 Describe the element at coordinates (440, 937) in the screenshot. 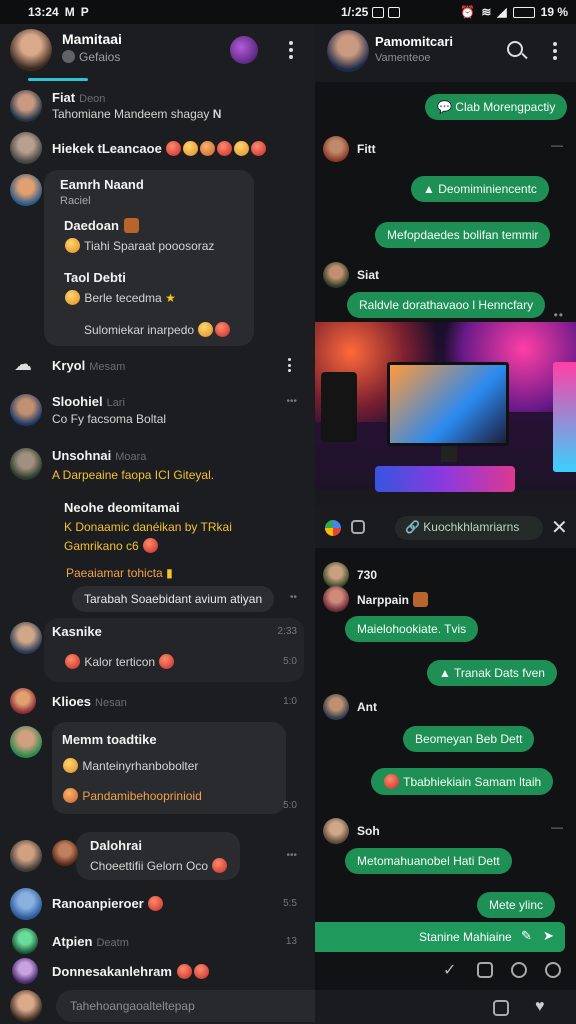

I see `quick-reply-bar: Stanine Mahiaine ✎ ➤` at that location.